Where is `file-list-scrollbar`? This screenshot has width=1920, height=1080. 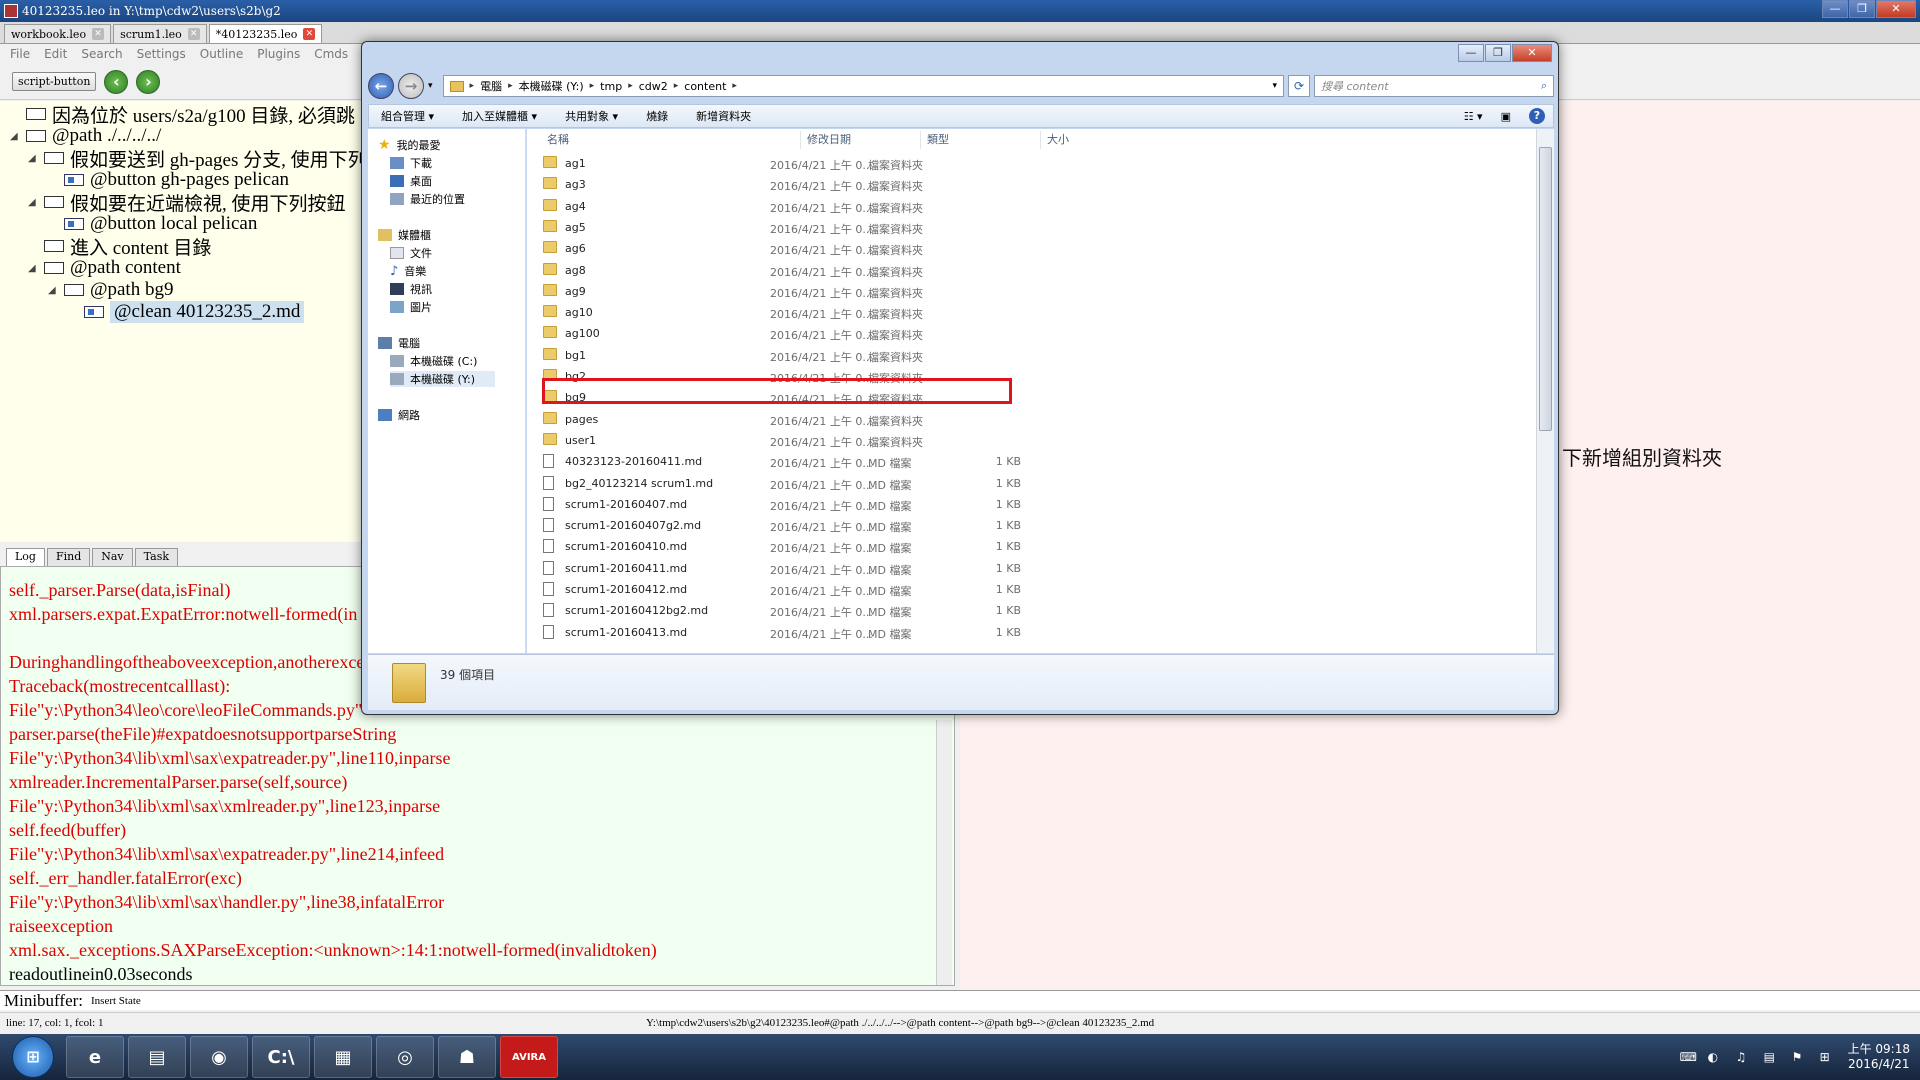 file-list-scrollbar is located at coordinates (1545, 391).